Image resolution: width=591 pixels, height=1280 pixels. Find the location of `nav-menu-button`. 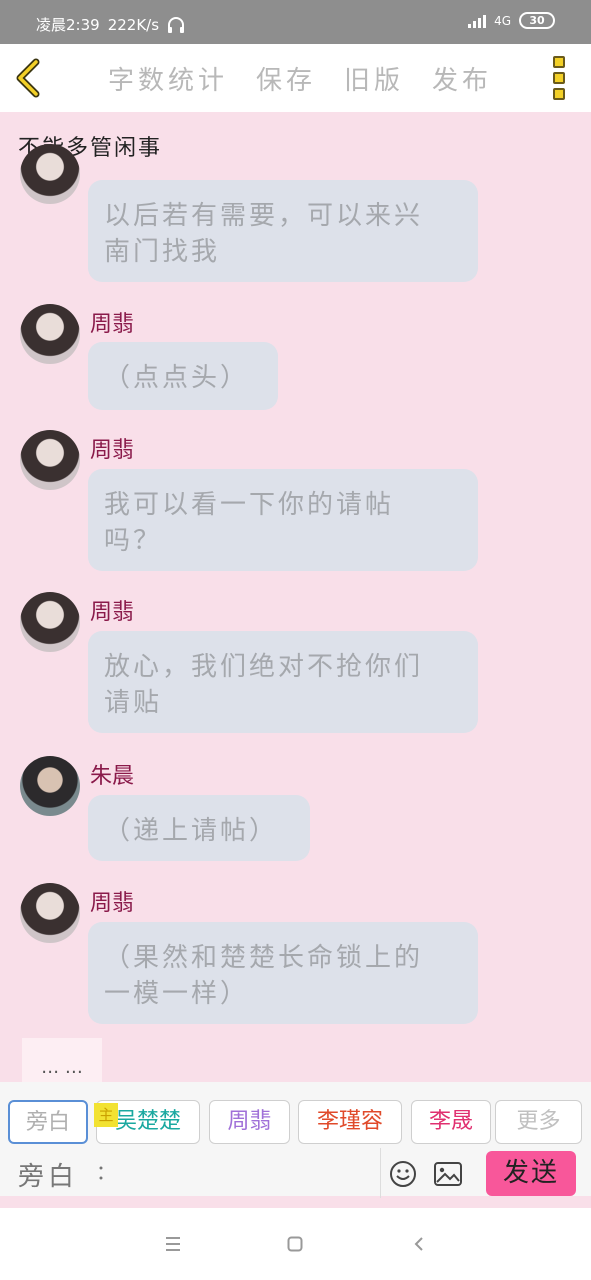

nav-menu-button is located at coordinates (173, 1246).